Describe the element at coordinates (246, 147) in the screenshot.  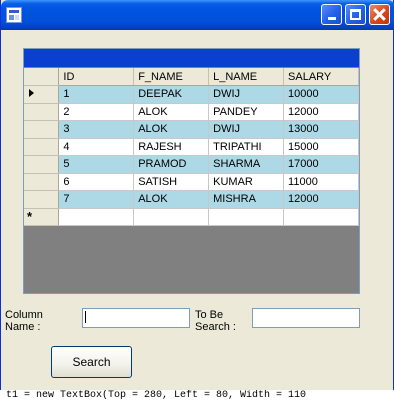
I see `grid-cell: TRIPATHI` at that location.